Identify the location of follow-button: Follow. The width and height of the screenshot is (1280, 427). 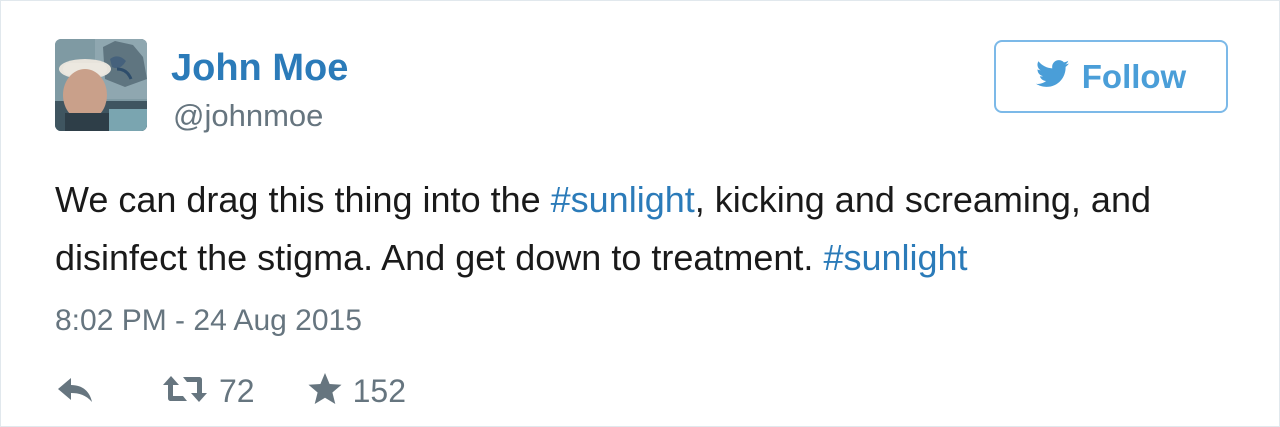
(1111, 76).